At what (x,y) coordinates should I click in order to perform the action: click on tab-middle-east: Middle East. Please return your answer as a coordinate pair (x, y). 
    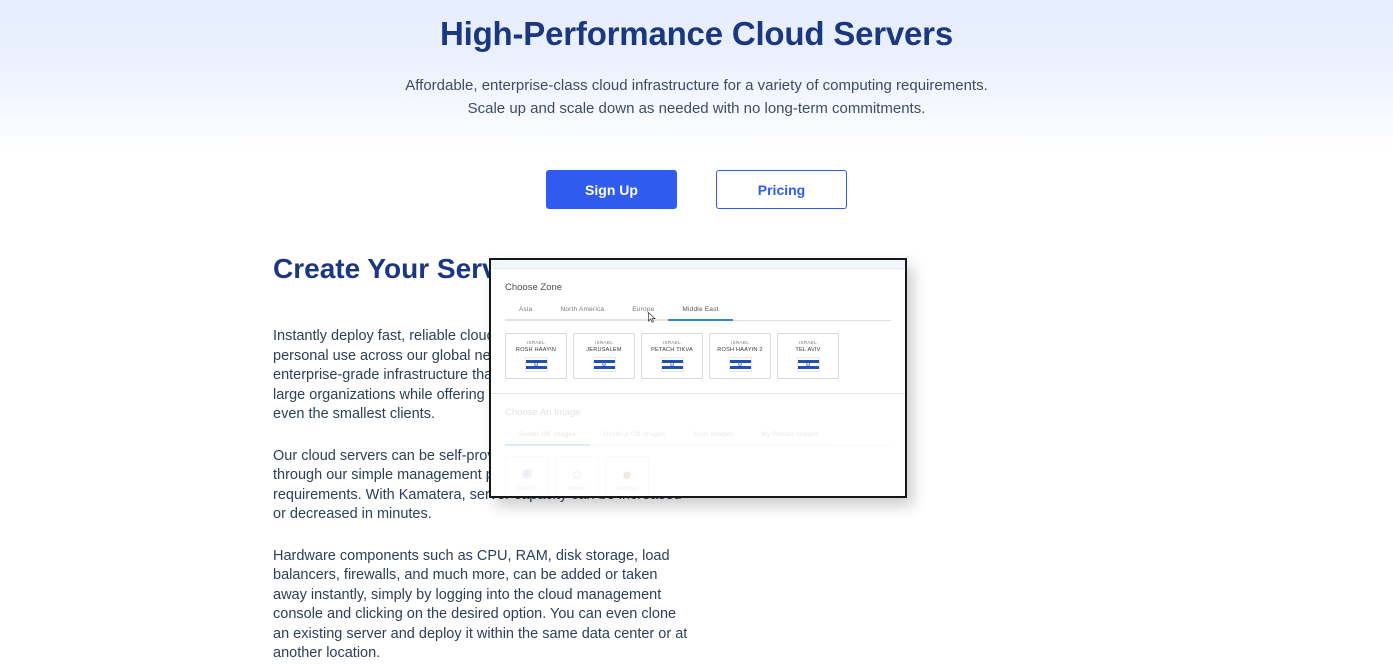
    Looking at the image, I should click on (700, 313).